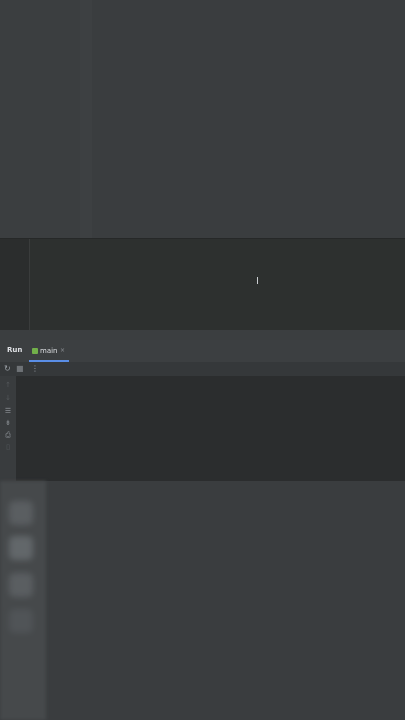 Image resolution: width=405 pixels, height=720 pixels. What do you see at coordinates (257, 281) in the screenshot?
I see `text-cursor-icon: I` at bounding box center [257, 281].